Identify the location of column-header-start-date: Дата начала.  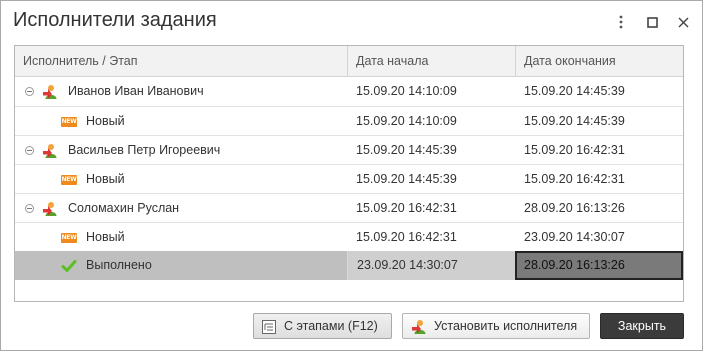
(431, 61).